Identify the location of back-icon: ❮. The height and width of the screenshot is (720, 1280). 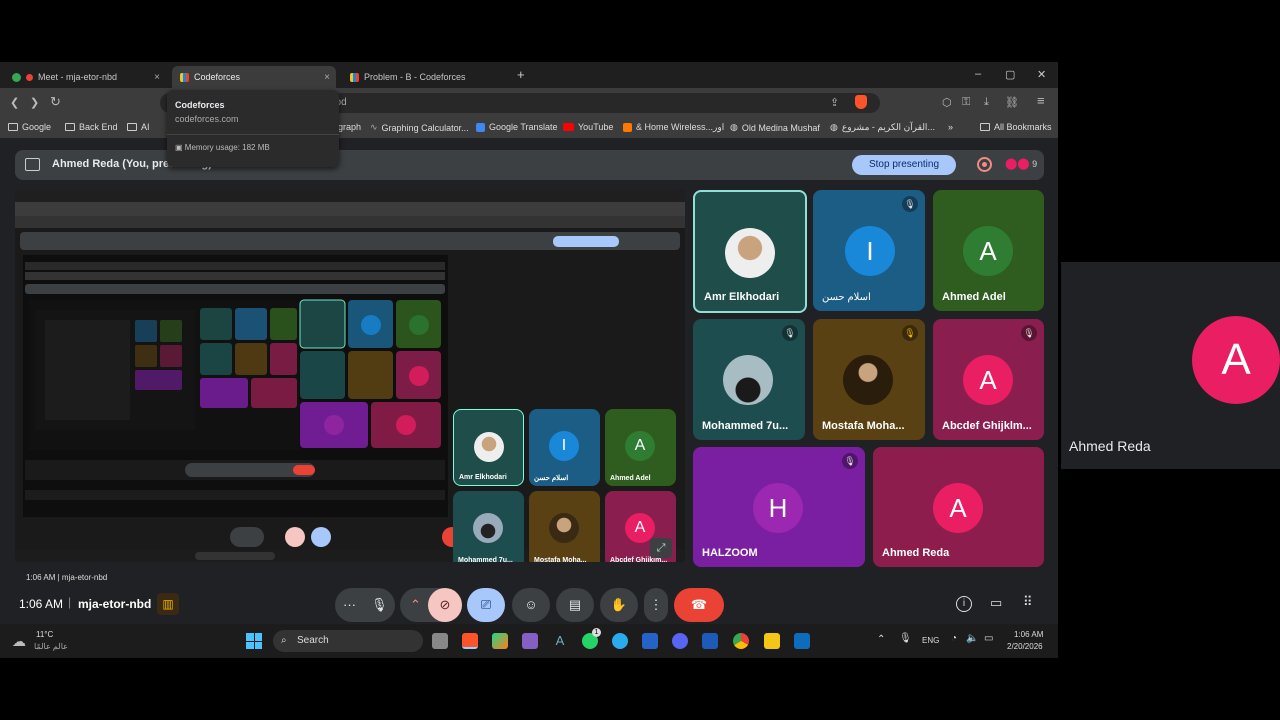
(14, 102).